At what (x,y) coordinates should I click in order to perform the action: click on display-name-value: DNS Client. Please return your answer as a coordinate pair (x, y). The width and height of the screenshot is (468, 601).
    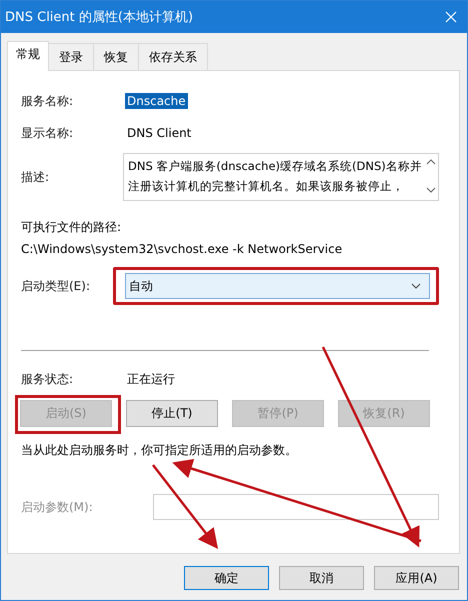
    Looking at the image, I should click on (159, 133).